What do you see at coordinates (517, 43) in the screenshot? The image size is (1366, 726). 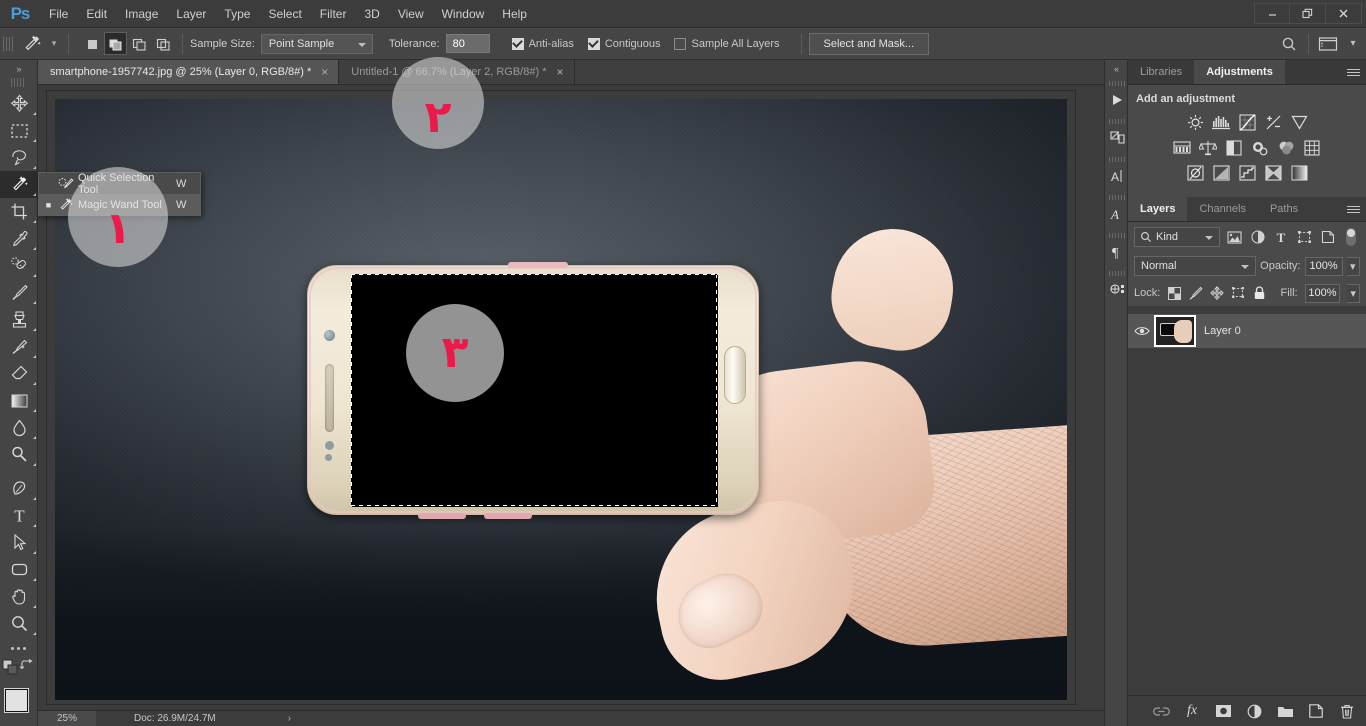 I see `anti-alias-check-box` at bounding box center [517, 43].